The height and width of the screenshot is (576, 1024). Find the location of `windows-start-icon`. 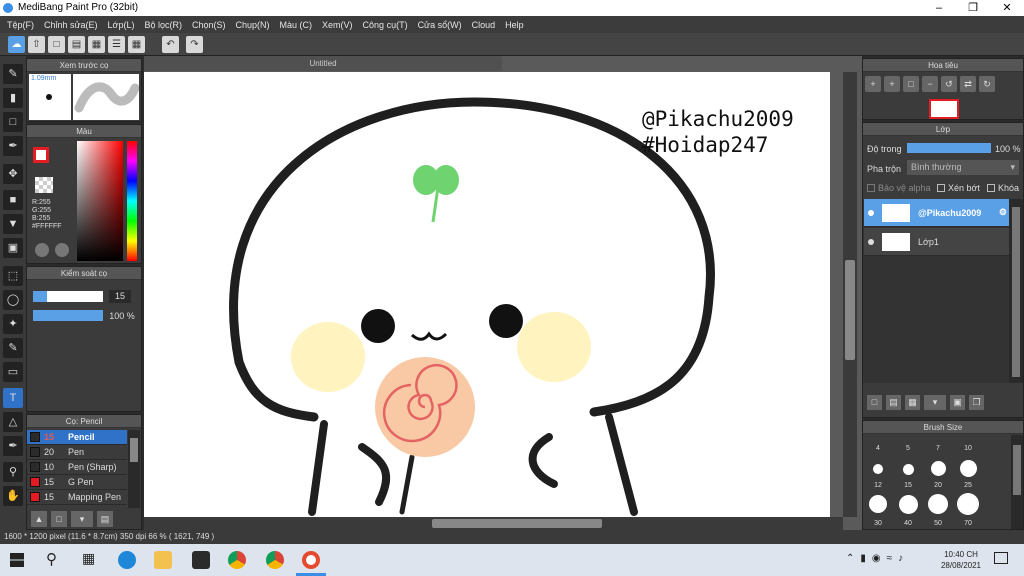

windows-start-icon is located at coordinates (17, 560).